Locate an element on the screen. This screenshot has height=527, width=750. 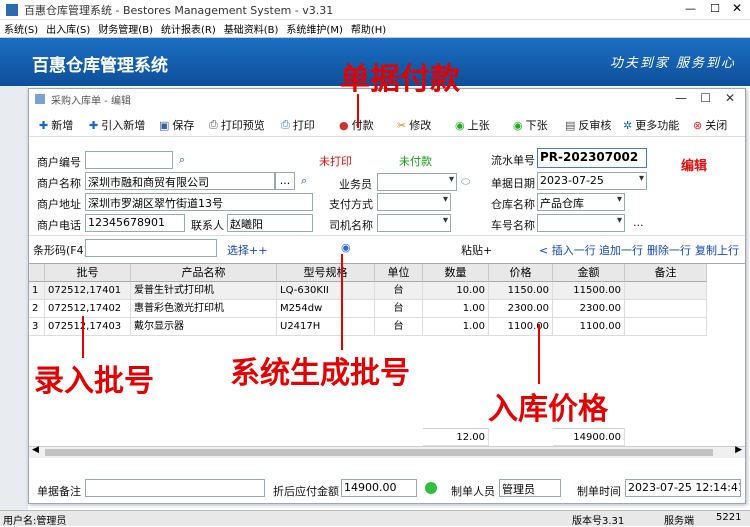
serial-label: 流水单号 is located at coordinates (513, 160).